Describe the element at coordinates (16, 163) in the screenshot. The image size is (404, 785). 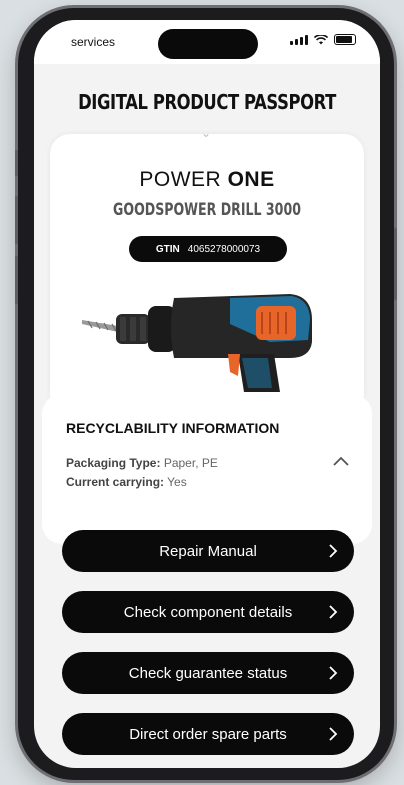
I see `mute-switch` at that location.